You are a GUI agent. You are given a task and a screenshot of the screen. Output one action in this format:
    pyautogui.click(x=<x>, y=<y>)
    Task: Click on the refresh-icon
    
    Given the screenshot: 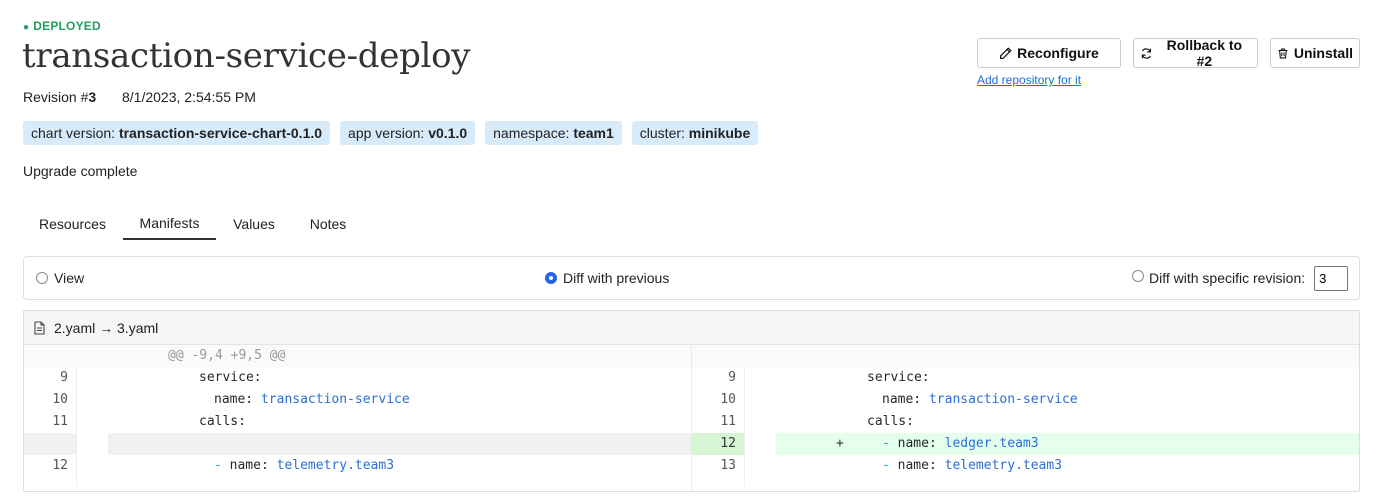 What is the action you would take?
    pyautogui.click(x=1146, y=53)
    